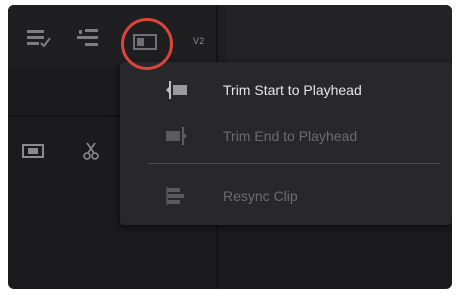 This screenshot has height=295, width=460. I want to click on menu-item-resync-clip: Resync Clip, so click(286, 196).